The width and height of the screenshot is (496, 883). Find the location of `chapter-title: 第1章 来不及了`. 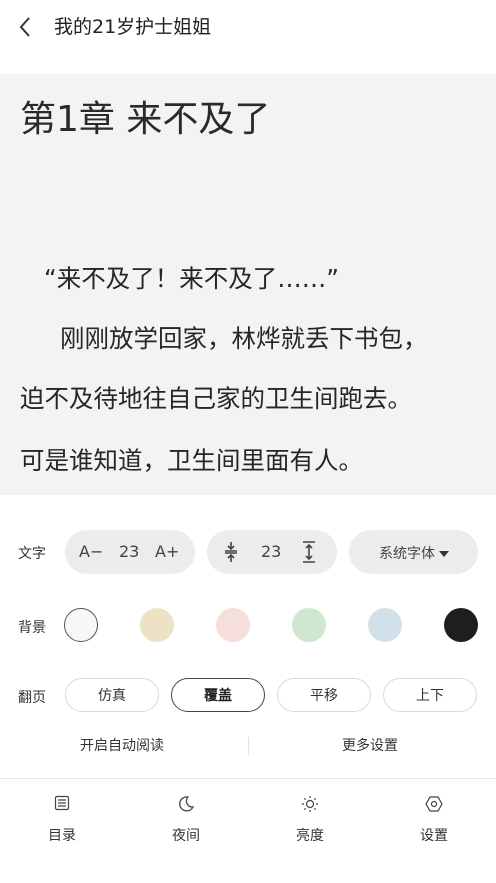

chapter-title: 第1章 来不及了 is located at coordinates (145, 119).